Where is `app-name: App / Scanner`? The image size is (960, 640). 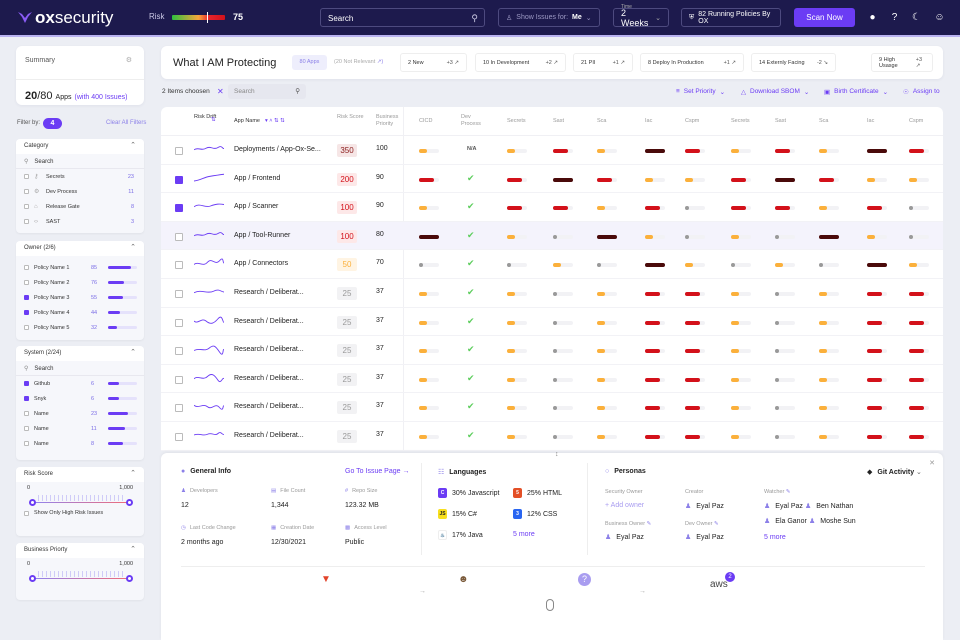
app-name: App / Scanner is located at coordinates (256, 206).